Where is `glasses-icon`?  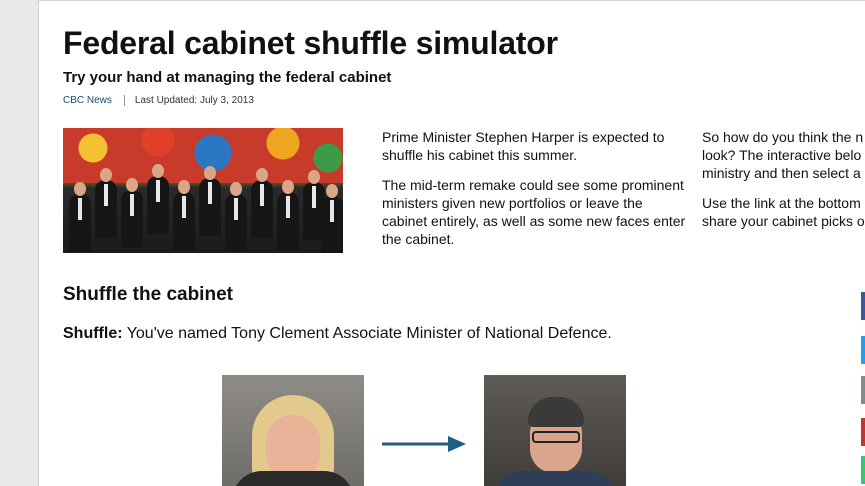
glasses-icon is located at coordinates (556, 437).